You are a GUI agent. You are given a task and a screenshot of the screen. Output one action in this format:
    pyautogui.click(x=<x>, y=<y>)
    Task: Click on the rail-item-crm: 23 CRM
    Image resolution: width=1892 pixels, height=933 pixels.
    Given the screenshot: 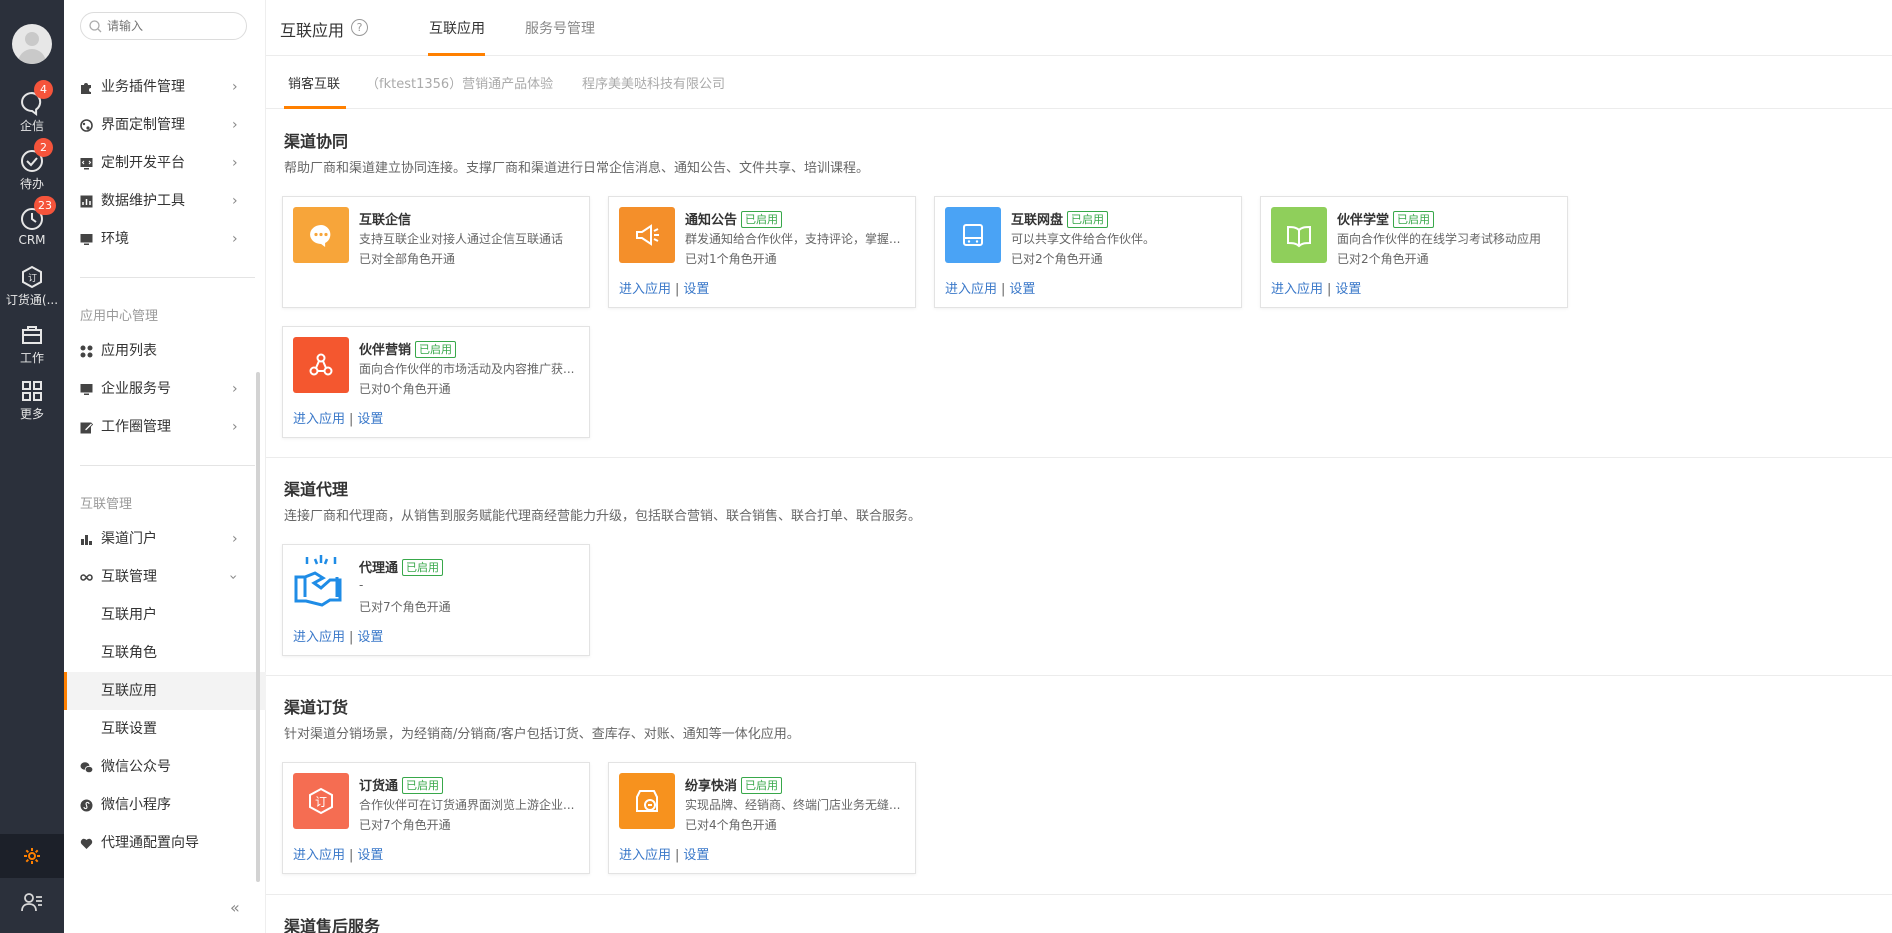 What is the action you would take?
    pyautogui.click(x=32, y=226)
    